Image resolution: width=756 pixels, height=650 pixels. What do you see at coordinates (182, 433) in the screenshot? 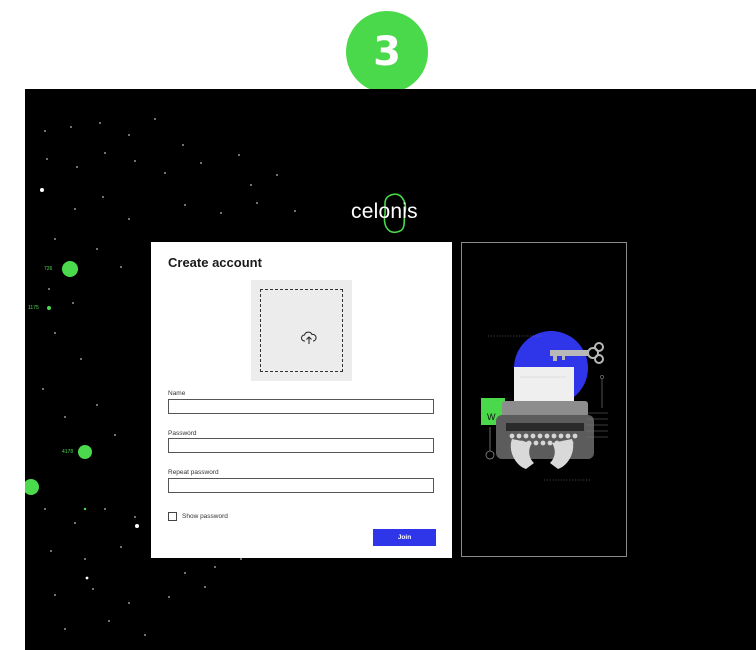
I see `password-label: Password` at bounding box center [182, 433].